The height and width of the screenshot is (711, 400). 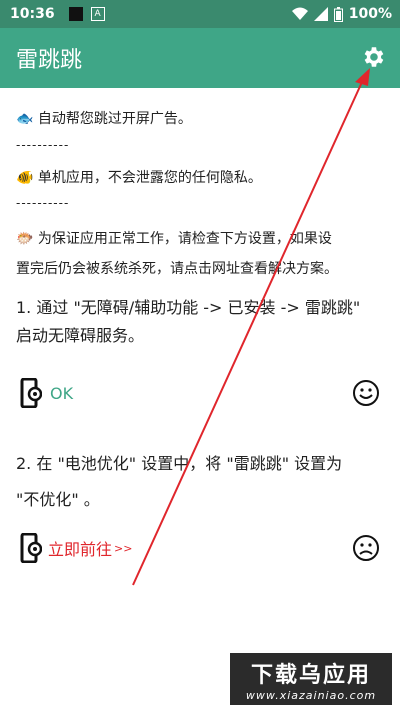 I want to click on watermark-main: 下载乌应用, so click(x=310, y=675).